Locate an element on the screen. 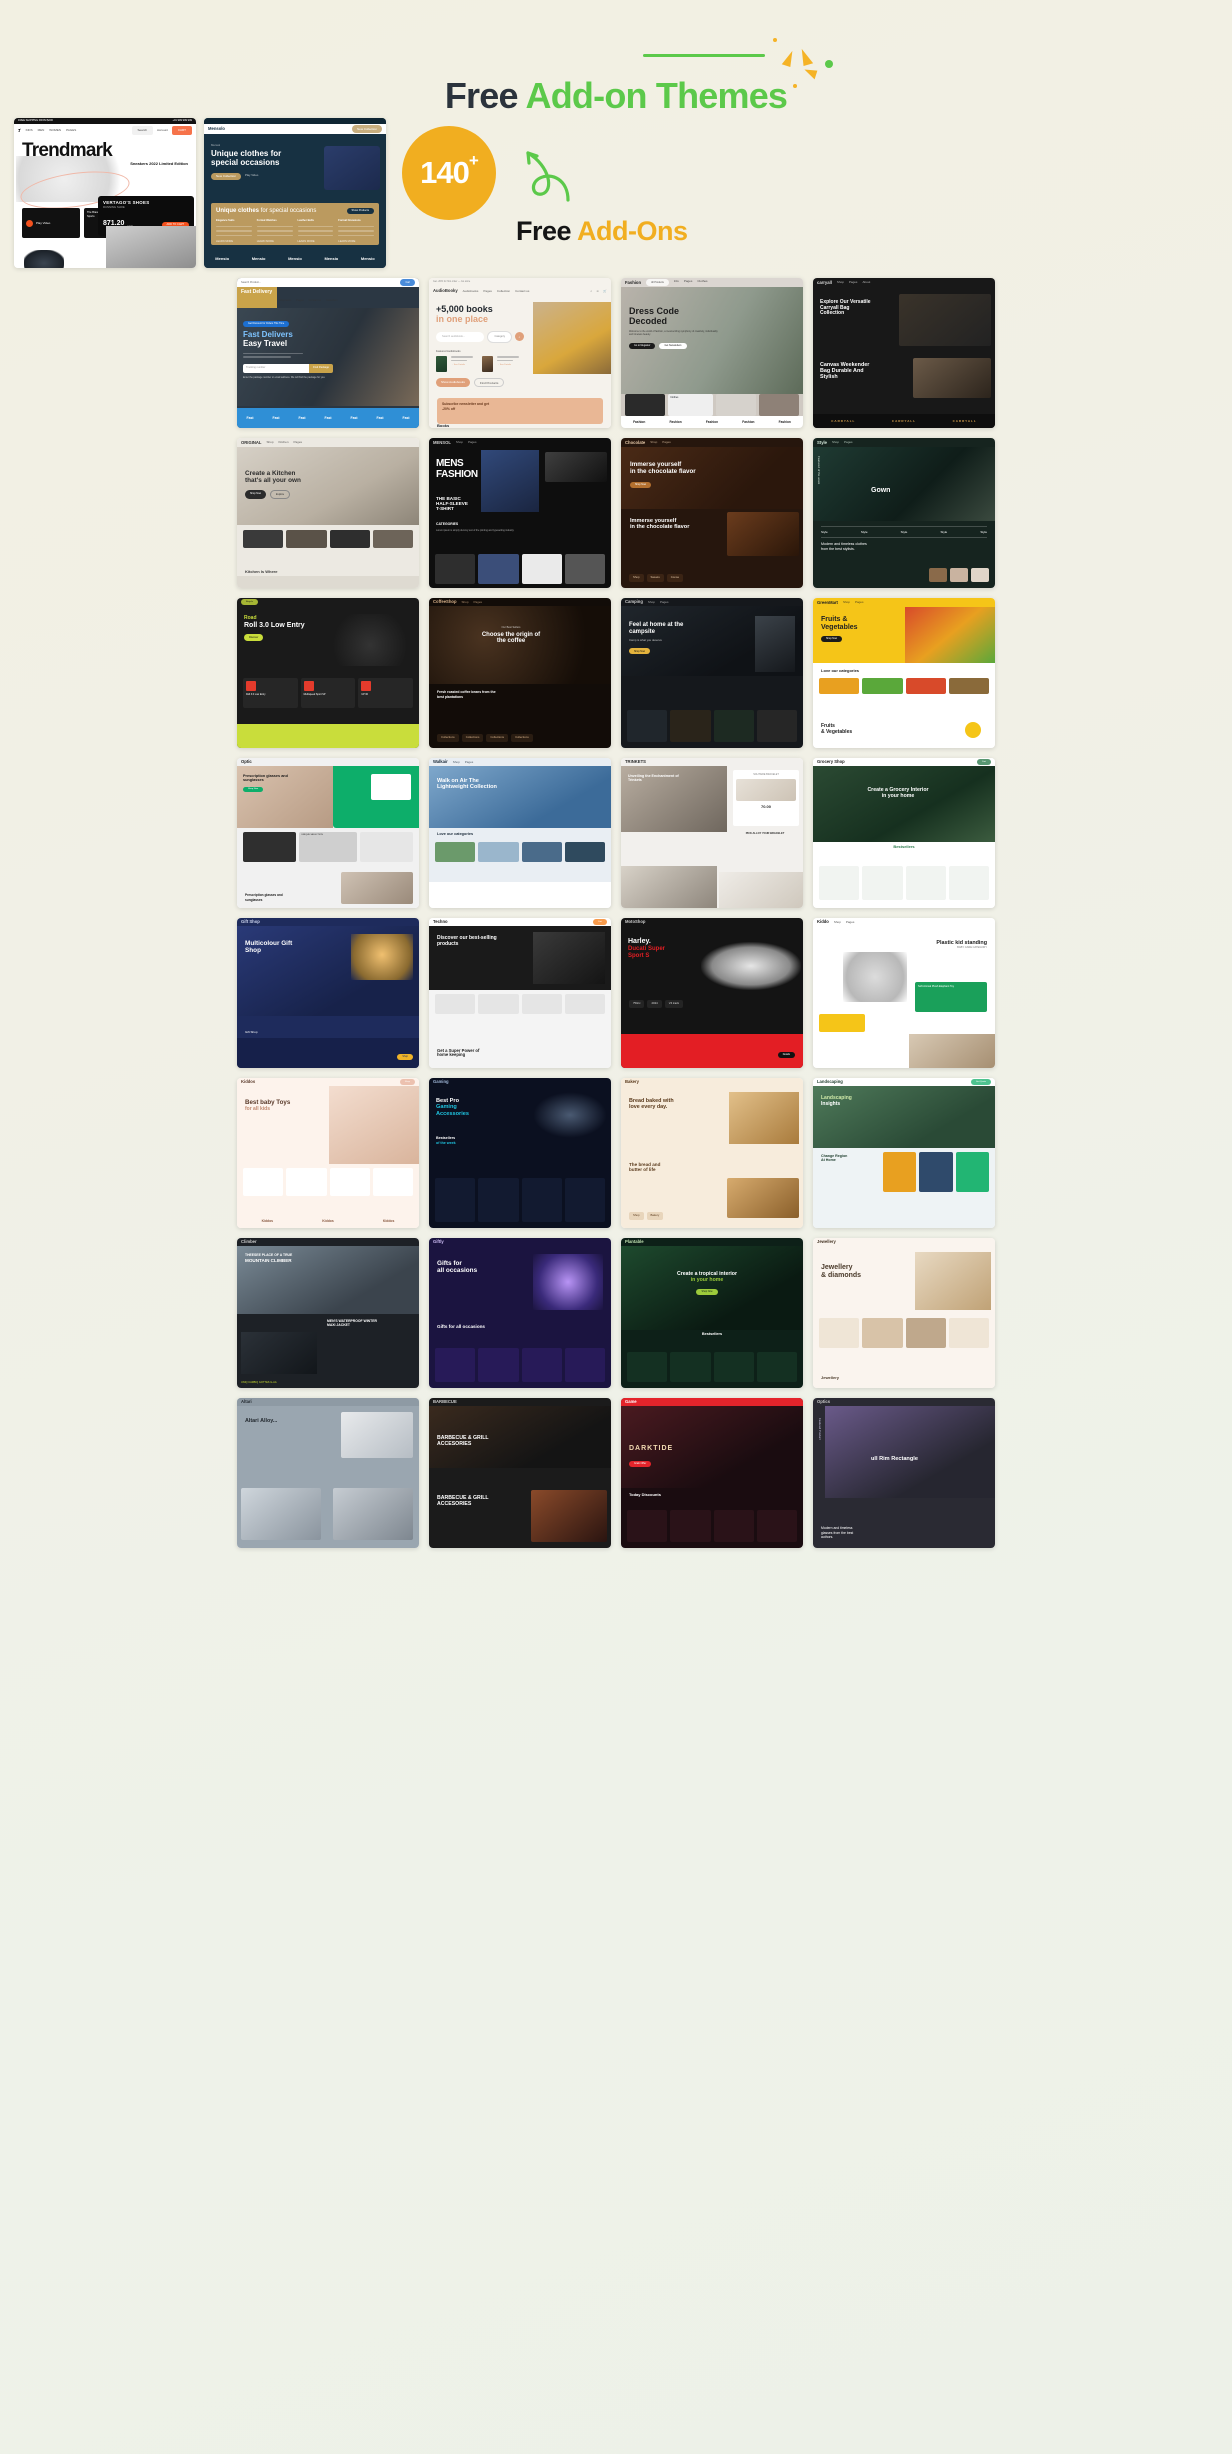  show-audiobooks-button: Show Audiobooks is located at coordinates (453, 383).